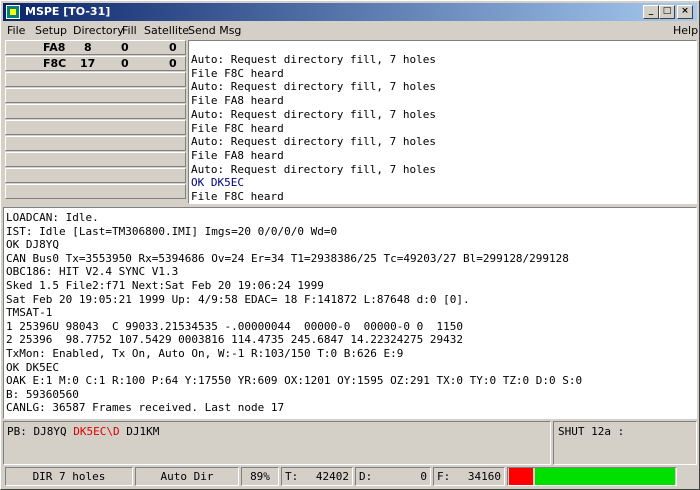  I want to click on progress-green-segment, so click(605, 476).